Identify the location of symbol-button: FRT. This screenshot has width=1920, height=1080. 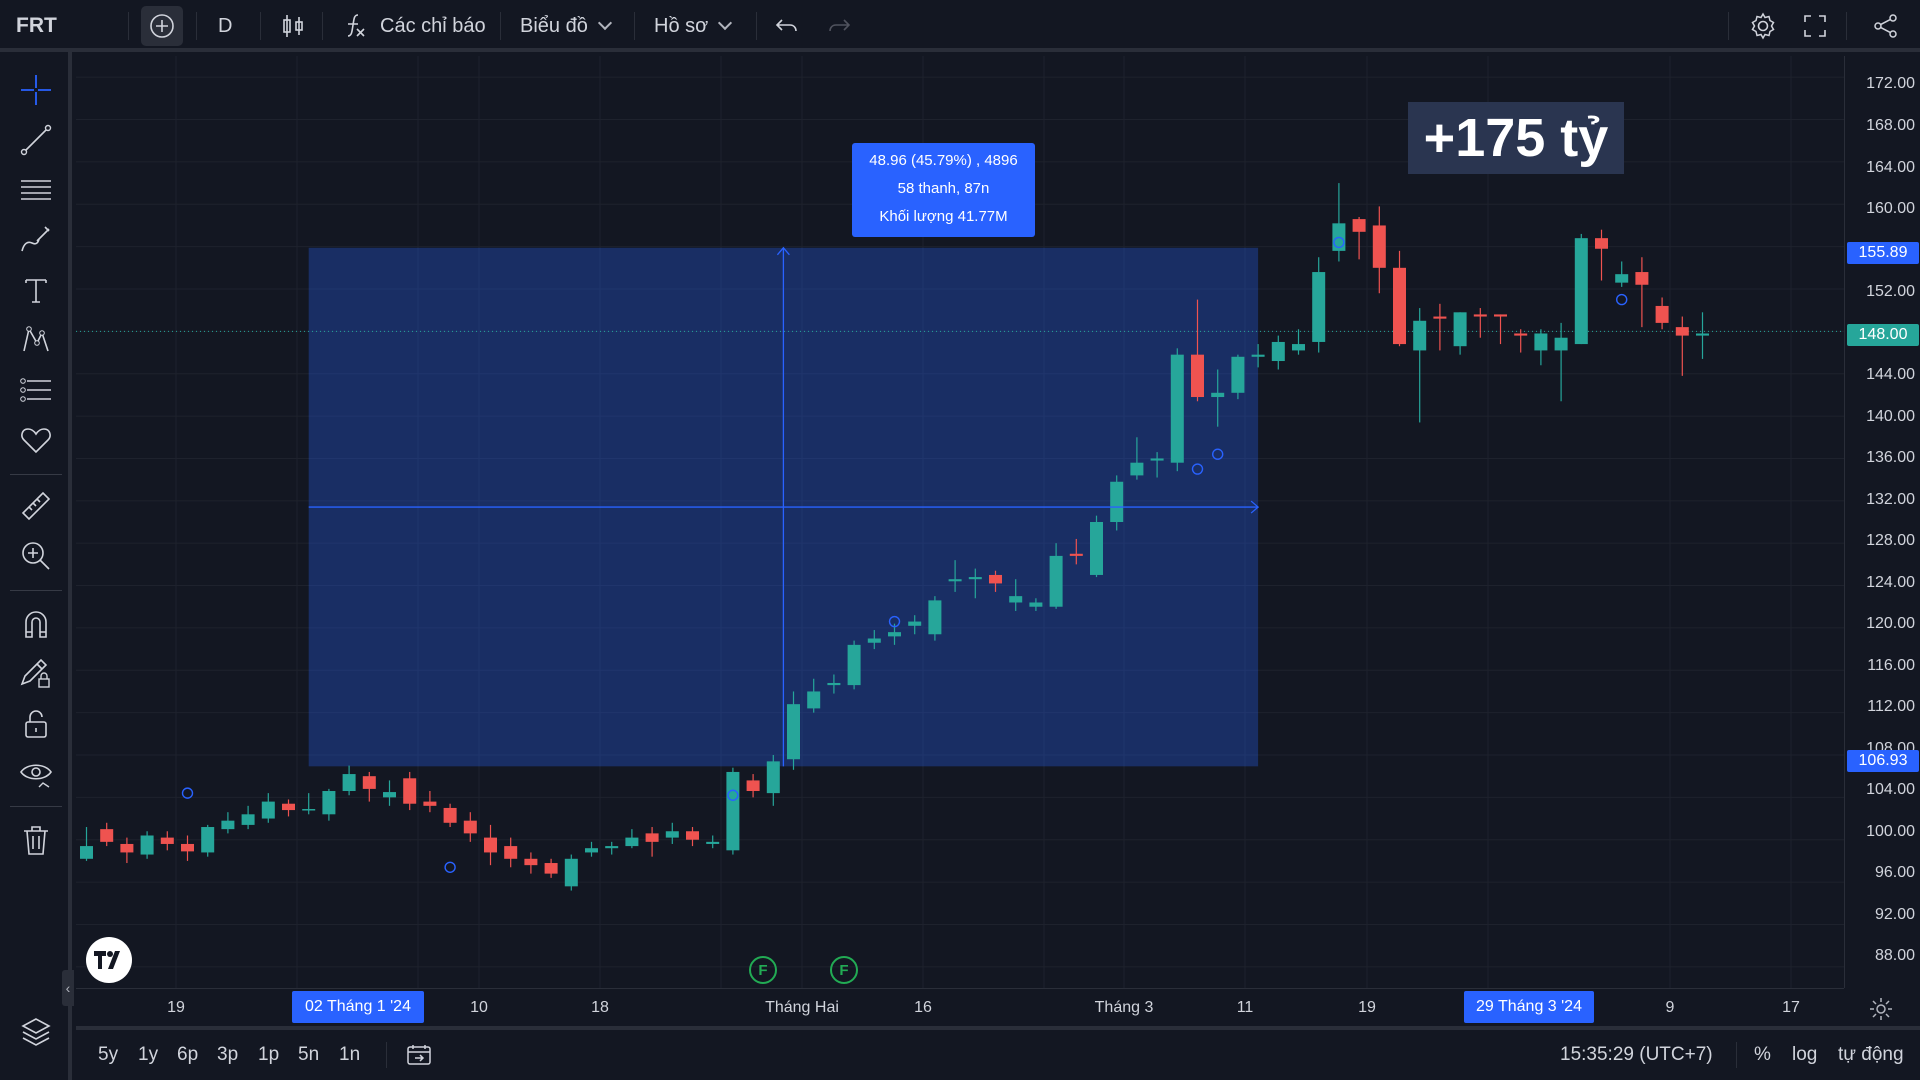
(36, 26).